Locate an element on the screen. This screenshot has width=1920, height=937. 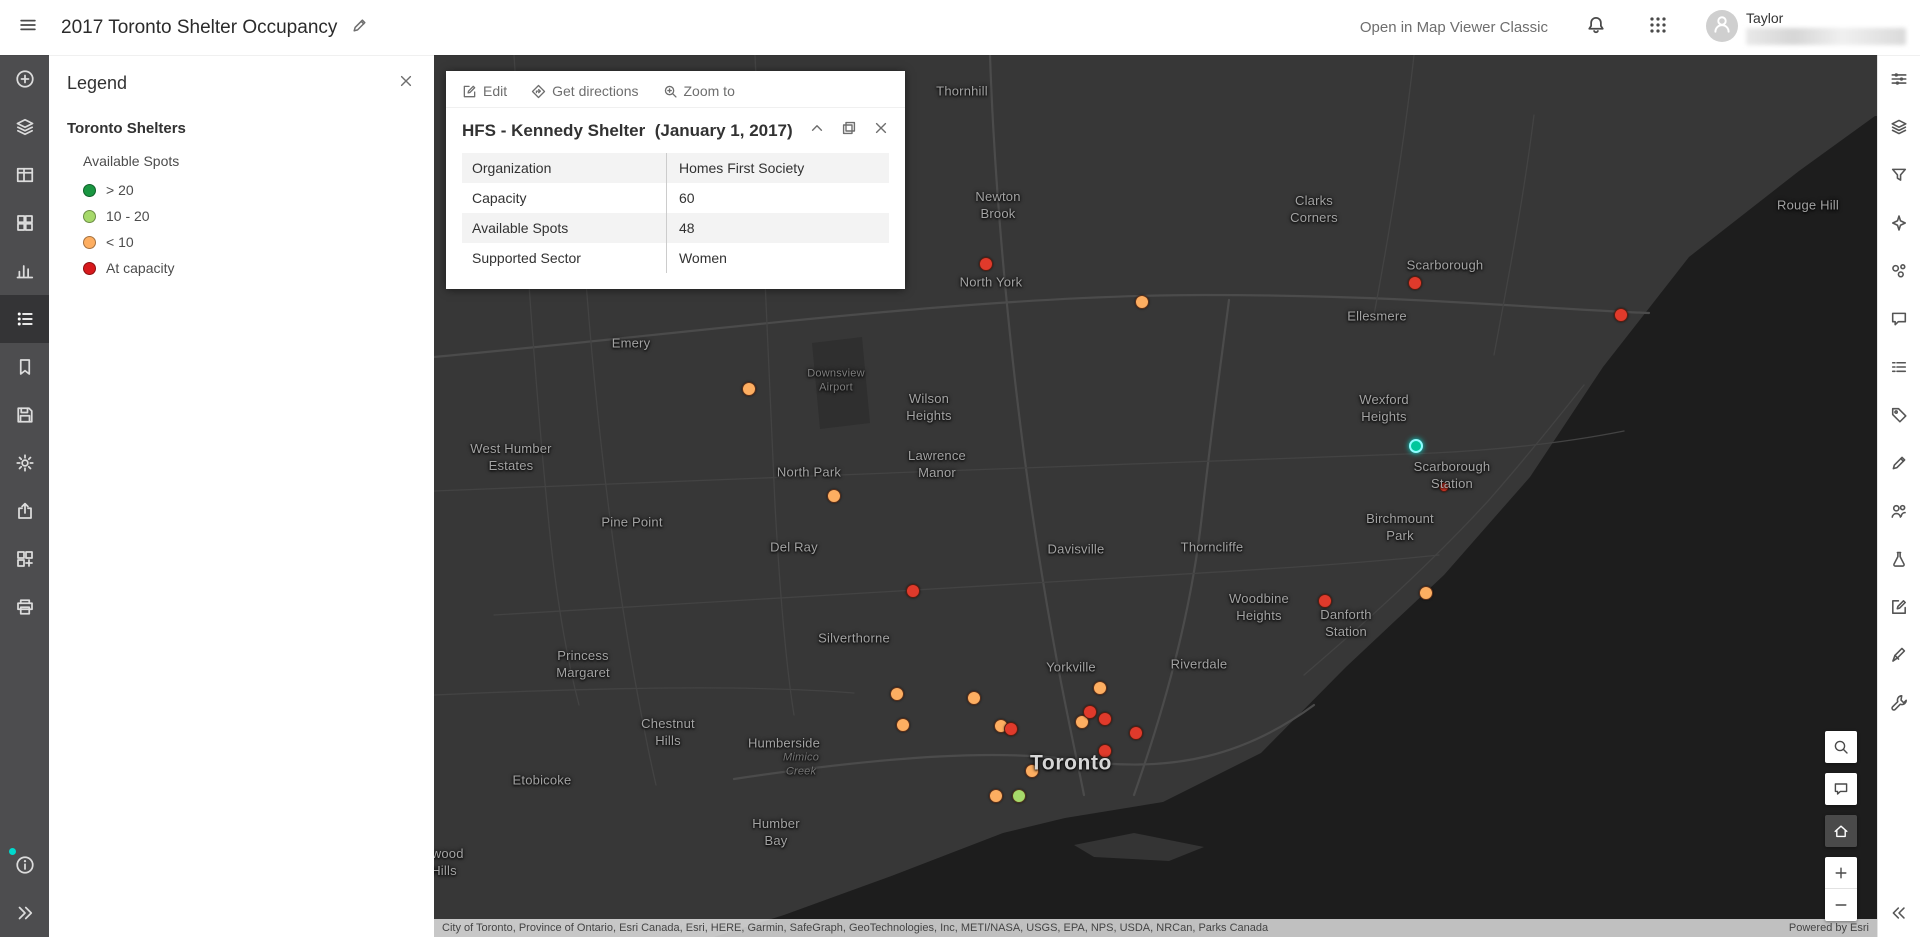
fields-button is located at coordinates (1899, 367).